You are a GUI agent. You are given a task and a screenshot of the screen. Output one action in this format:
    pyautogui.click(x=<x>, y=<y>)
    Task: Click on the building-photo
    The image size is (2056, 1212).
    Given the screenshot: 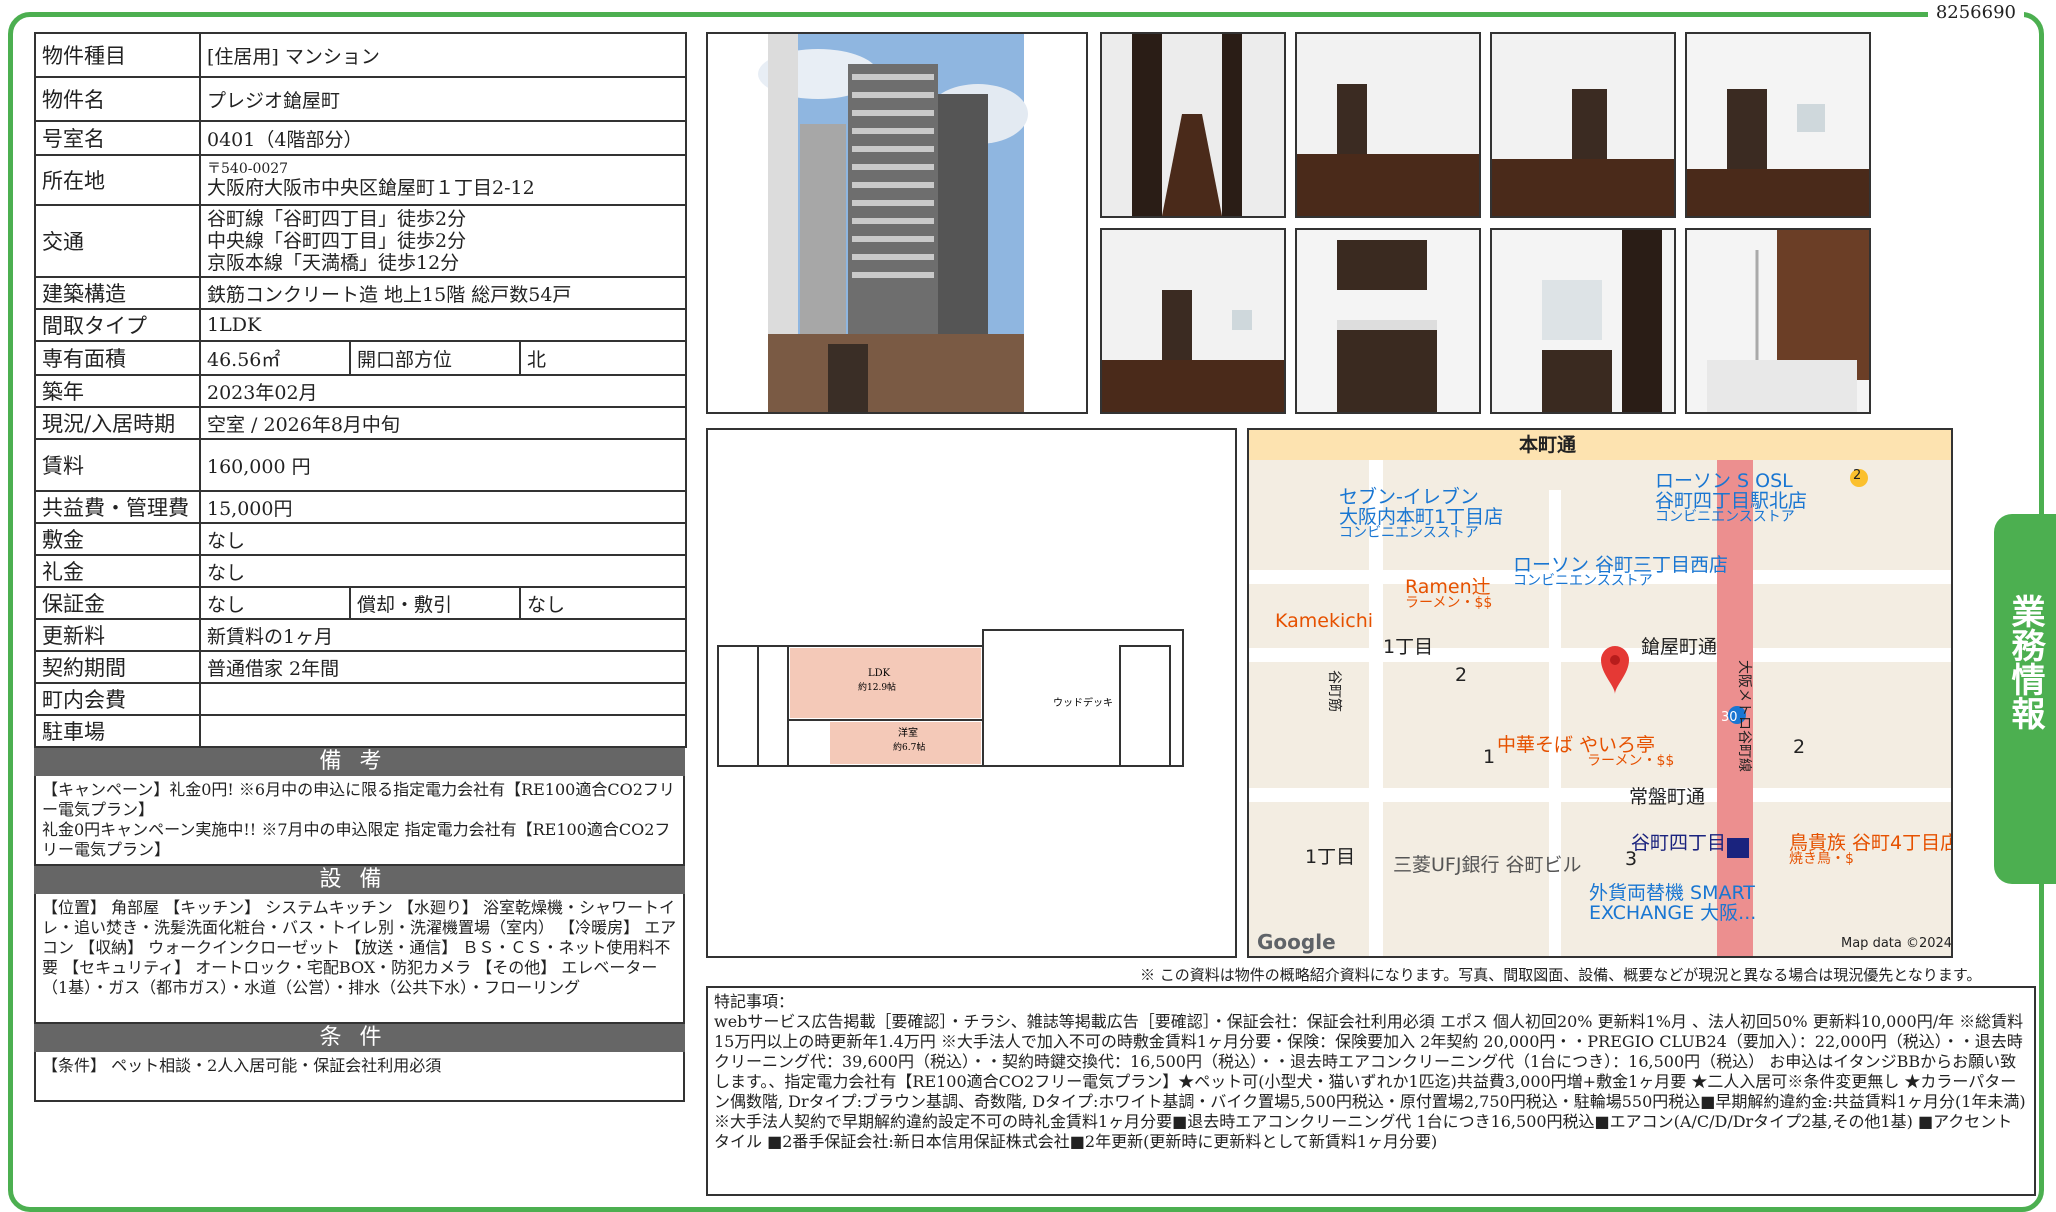 What is the action you would take?
    pyautogui.click(x=897, y=223)
    